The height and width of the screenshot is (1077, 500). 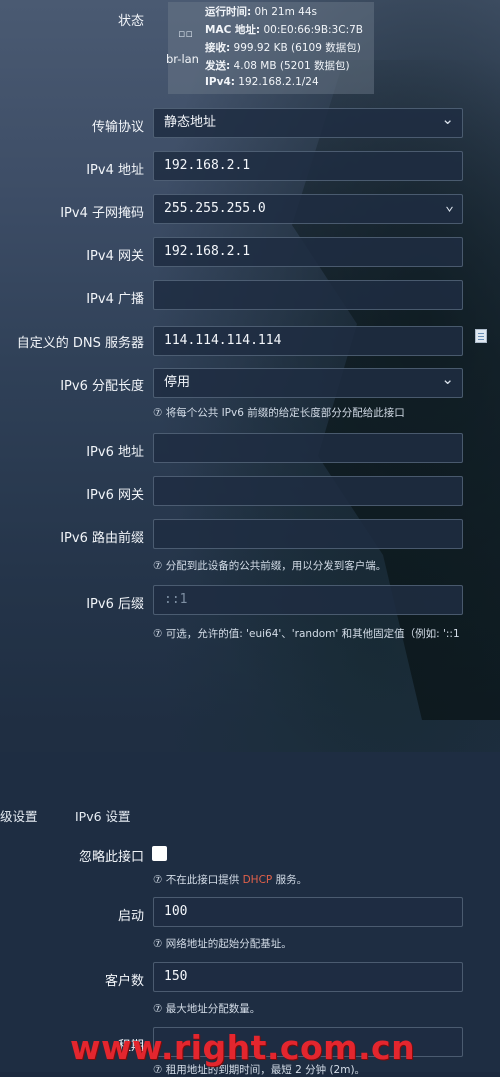 What do you see at coordinates (230, 880) in the screenshot?
I see `ignore-interface-hint: ⑦ 不在此接口提供 DHCP 服务。` at bounding box center [230, 880].